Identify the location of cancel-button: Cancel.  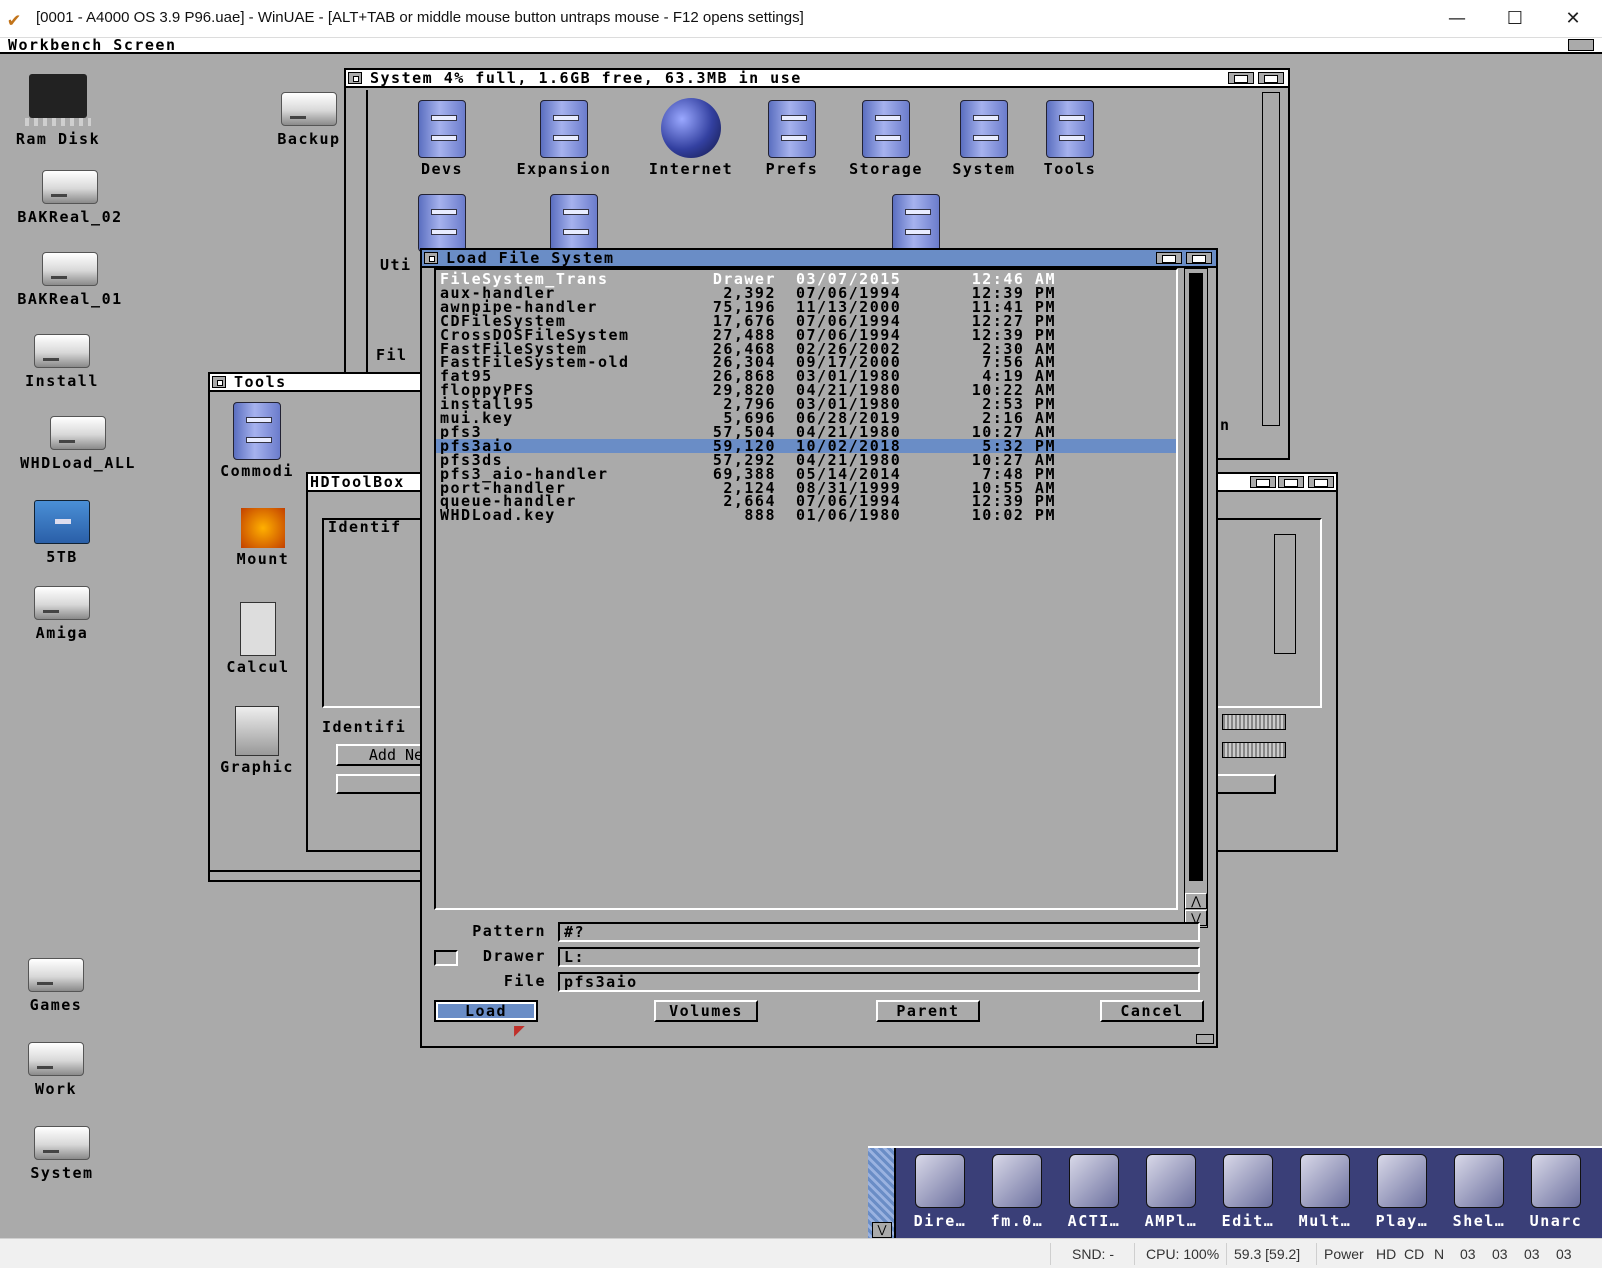
(1152, 1011).